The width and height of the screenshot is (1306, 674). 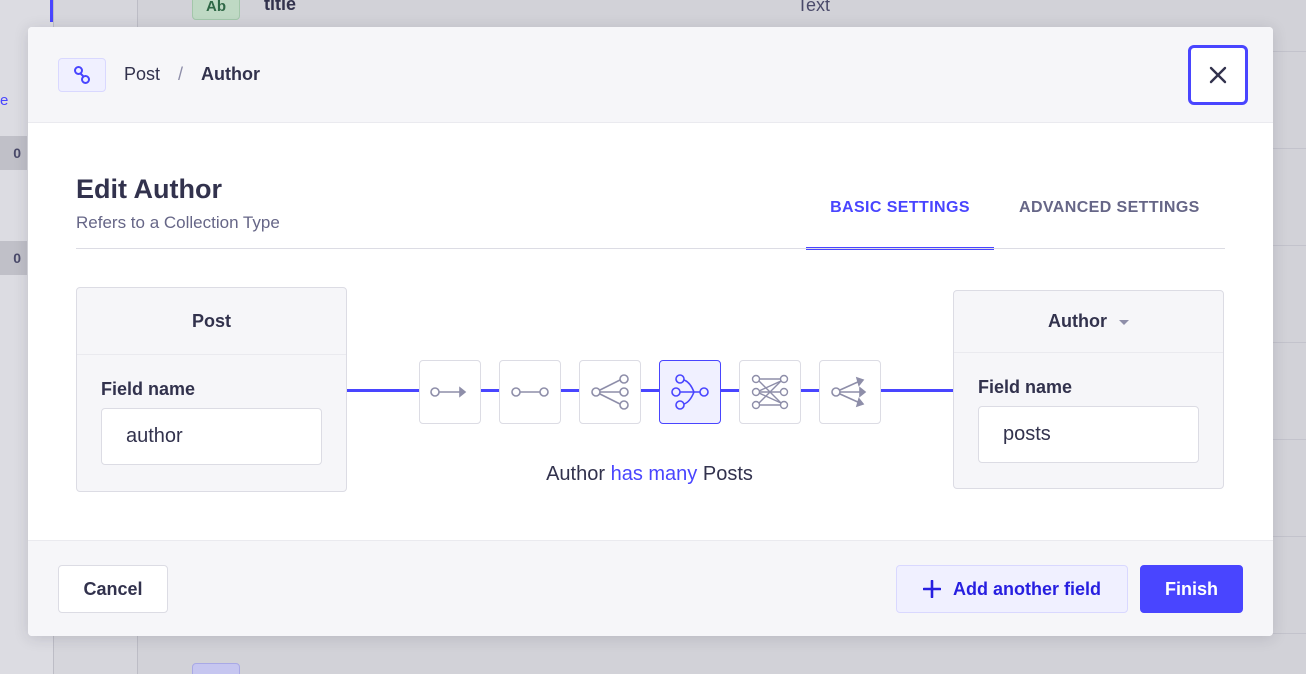 I want to click on add-another-field-button: Add another field, so click(x=1012, y=589).